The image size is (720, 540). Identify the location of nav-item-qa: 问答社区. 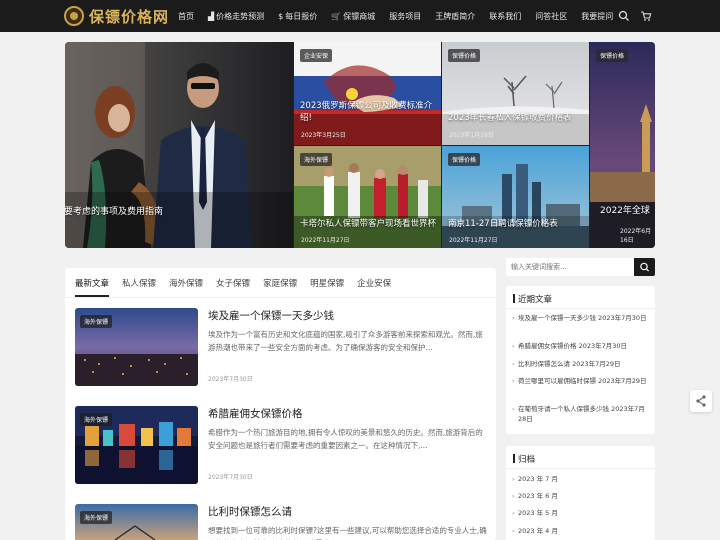
(551, 16).